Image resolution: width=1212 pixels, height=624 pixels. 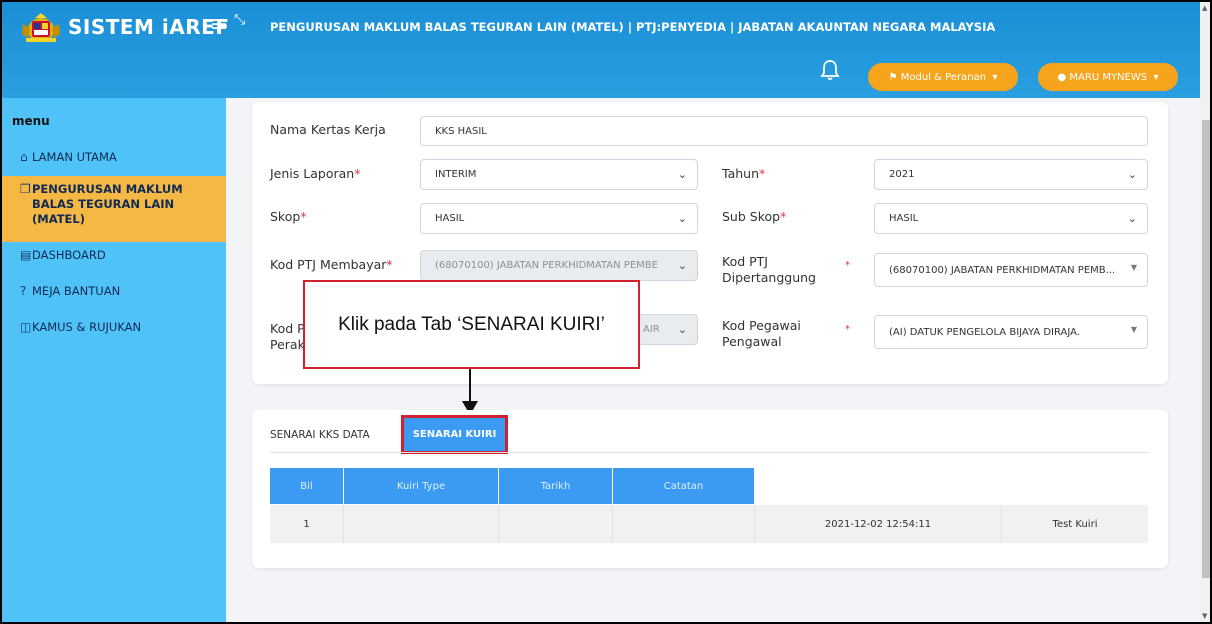 I want to click on sidebar-item-laman-utama: ⌂ LAMAN UTAMA, so click(x=114, y=157).